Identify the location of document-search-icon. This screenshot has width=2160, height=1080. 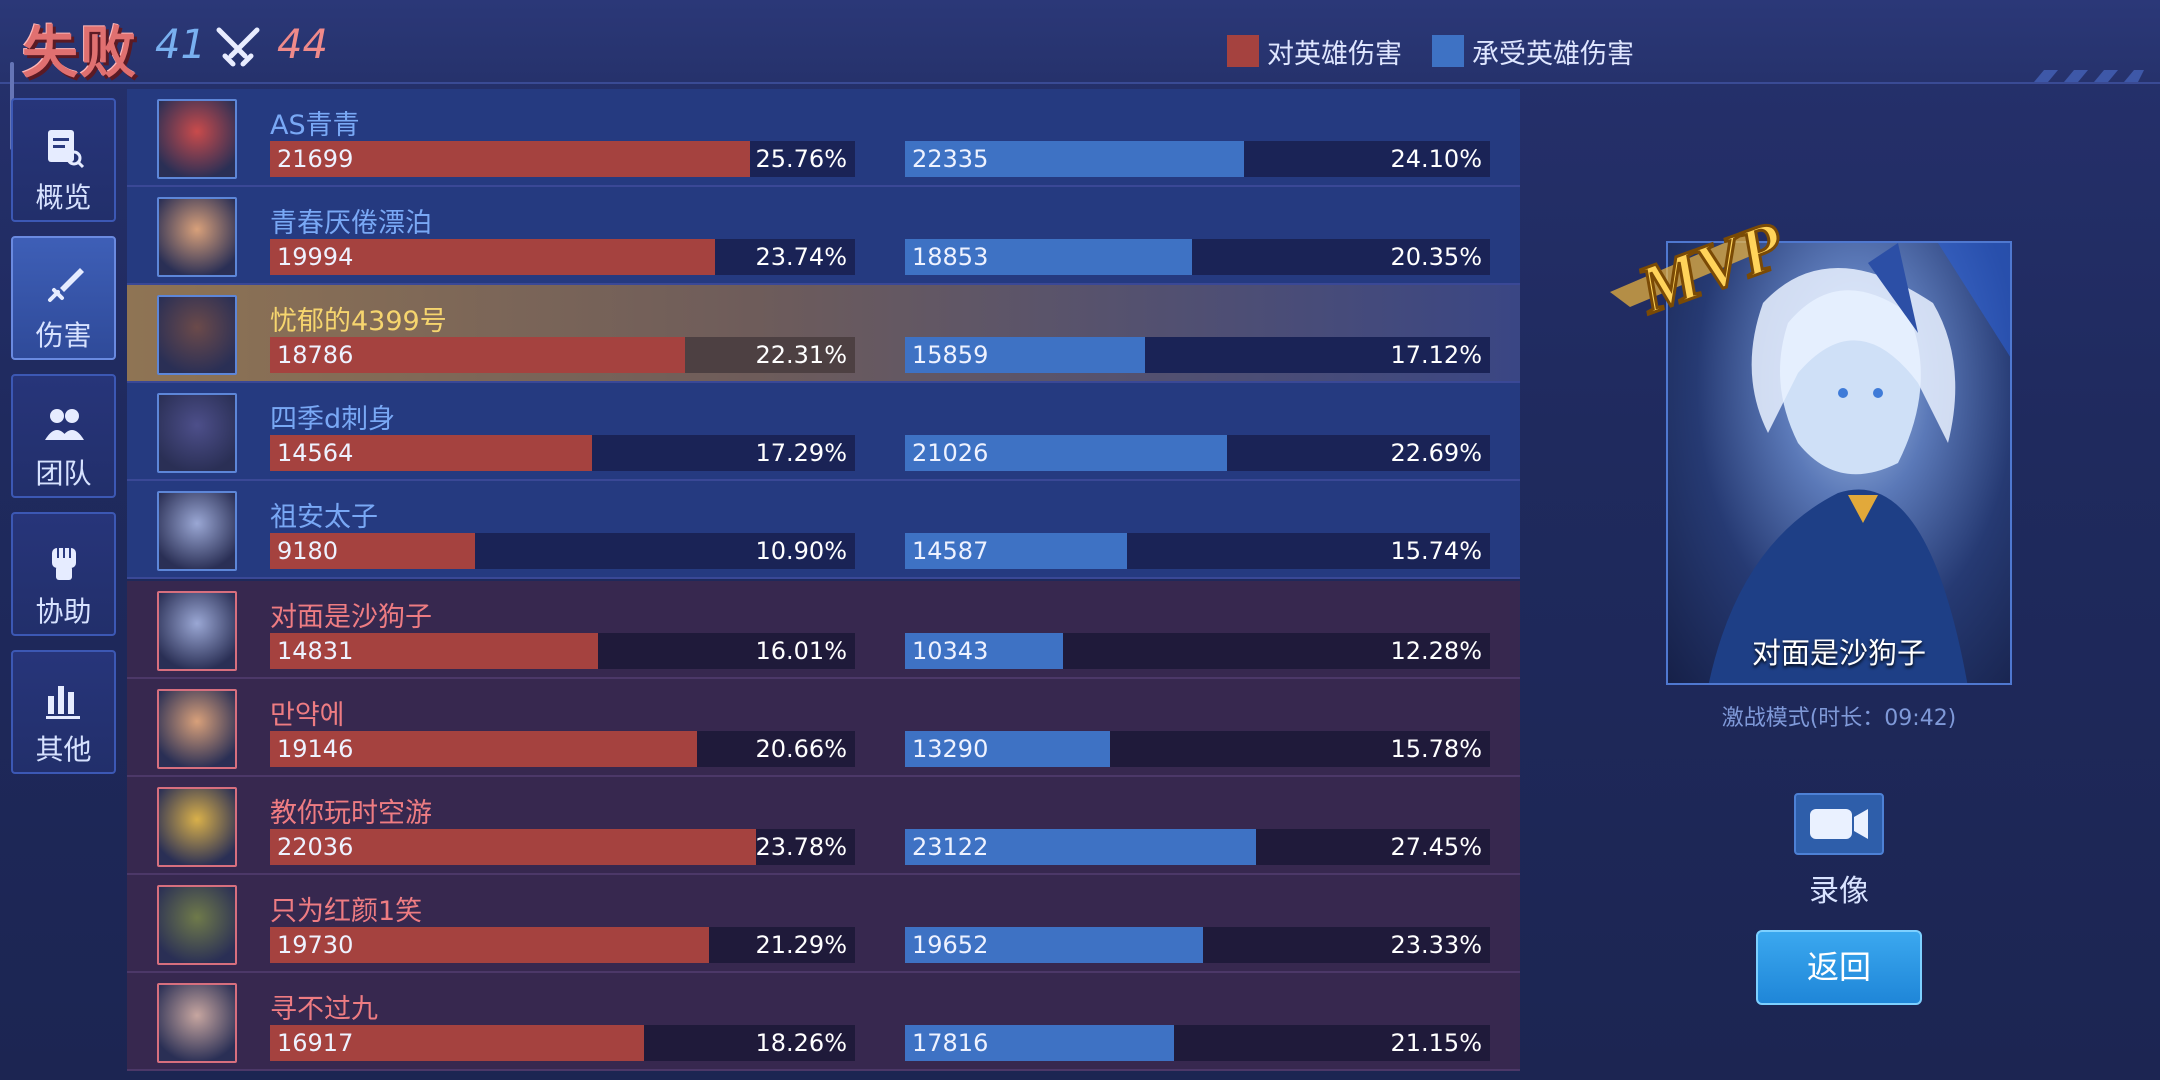
(65, 149).